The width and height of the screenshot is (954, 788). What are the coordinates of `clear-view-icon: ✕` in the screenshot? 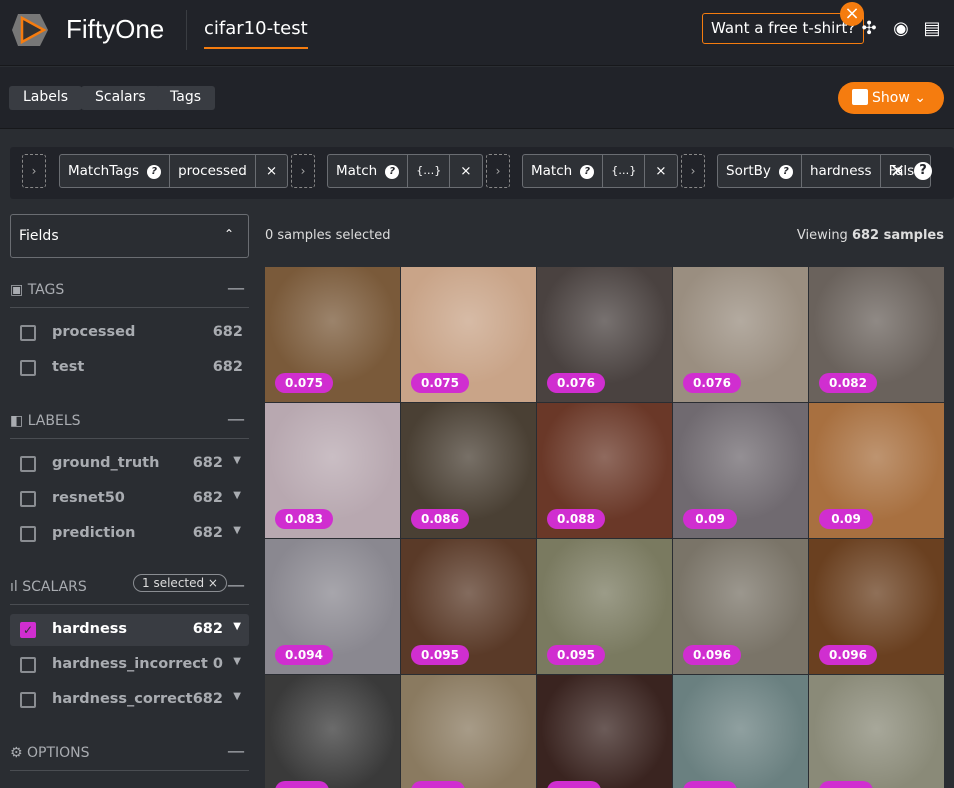 It's located at (897, 171).